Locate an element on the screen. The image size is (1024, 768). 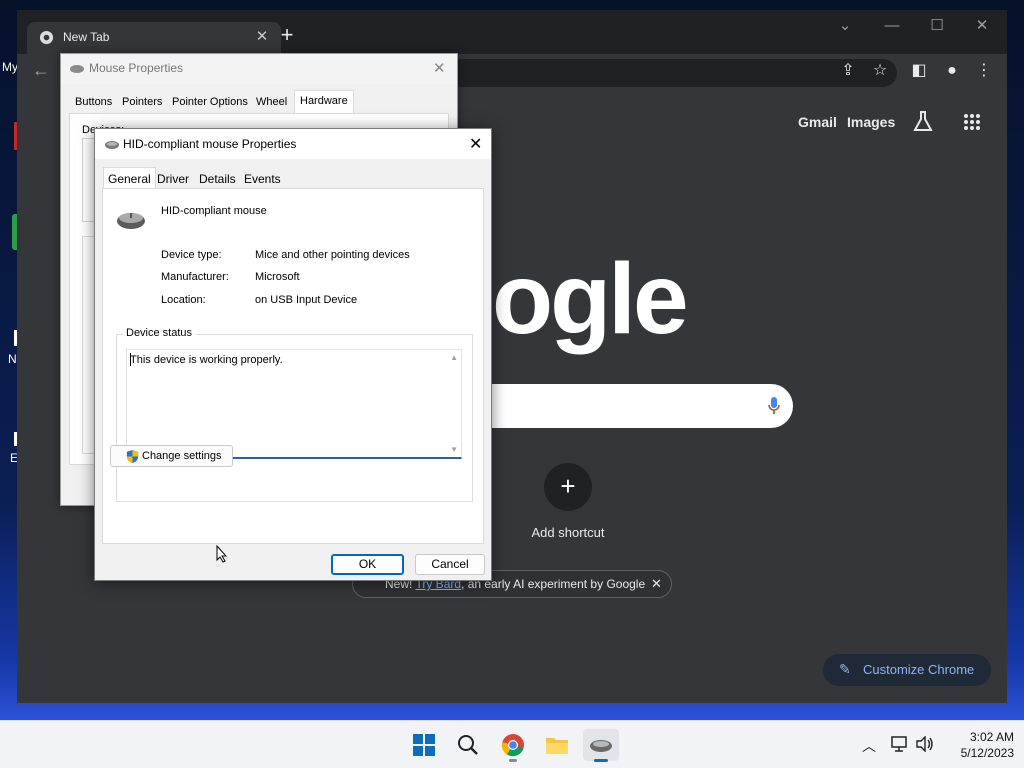
taskbar-file-explorer-button is located at coordinates (557, 745).